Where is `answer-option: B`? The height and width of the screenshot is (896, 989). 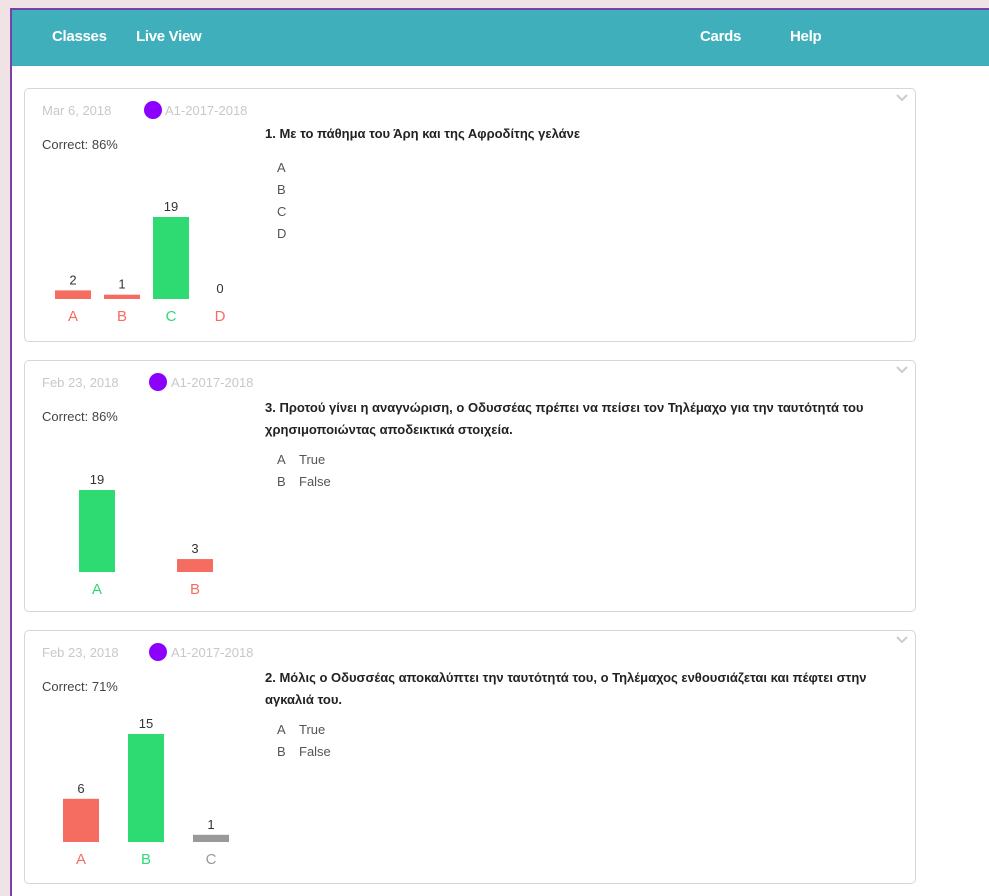
answer-option: B is located at coordinates (288, 190).